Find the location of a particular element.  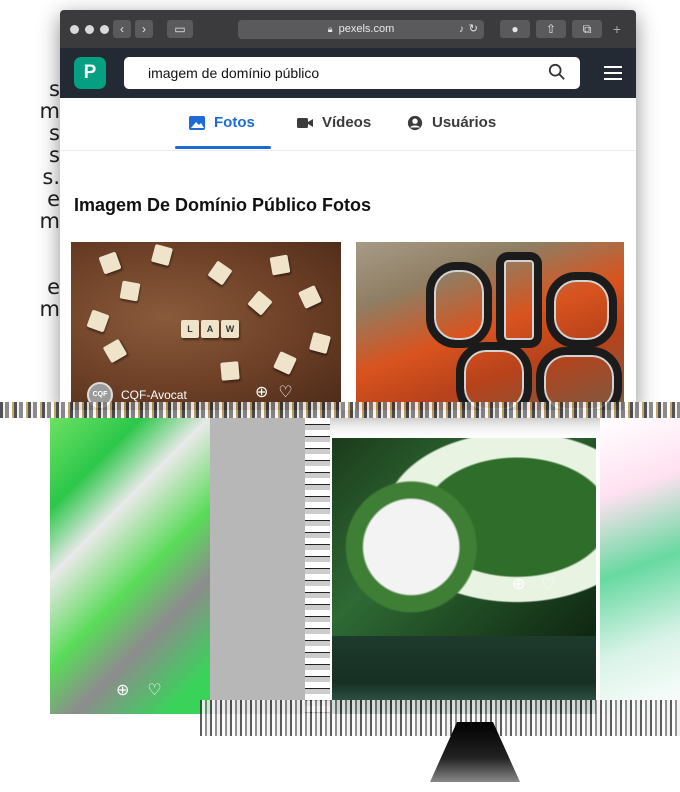

image-icon is located at coordinates (197, 122).